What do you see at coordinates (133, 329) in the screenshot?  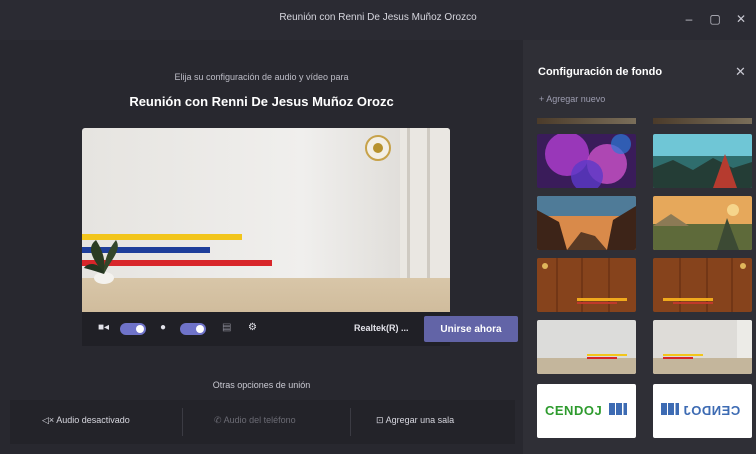 I see `camera-toggle` at bounding box center [133, 329].